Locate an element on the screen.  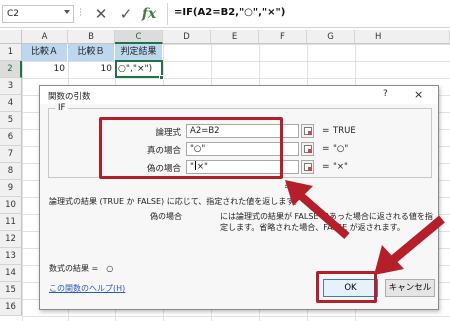
column-header-b: B is located at coordinates (91, 37).